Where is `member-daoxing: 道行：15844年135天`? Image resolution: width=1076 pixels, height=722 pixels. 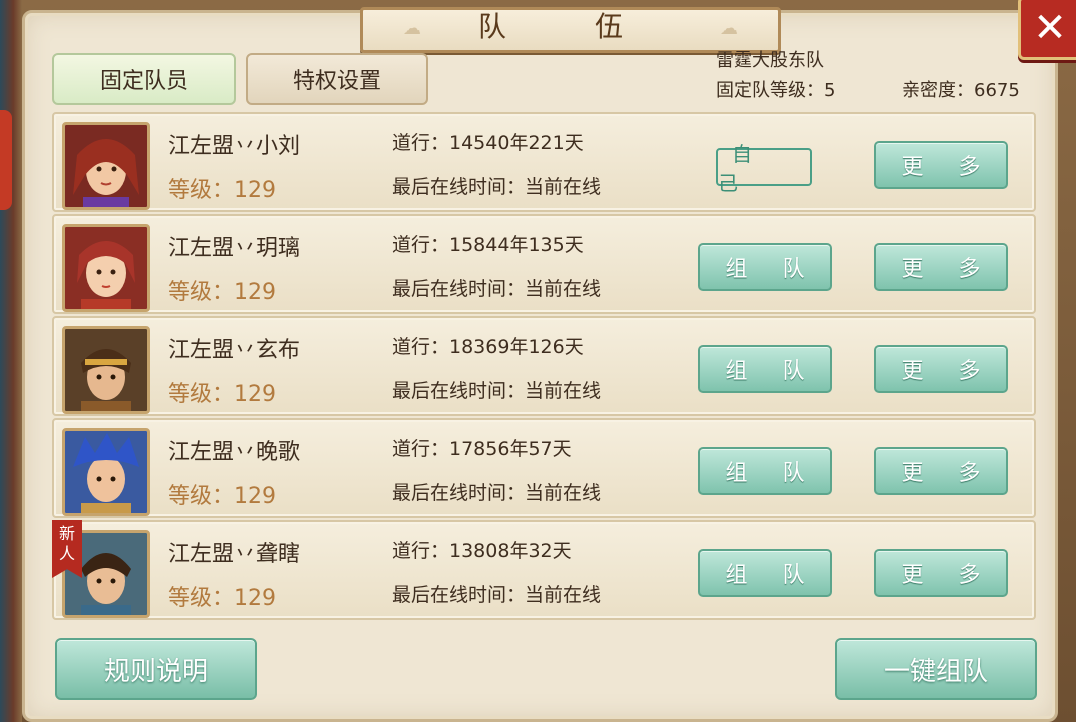 member-daoxing: 道行：15844年135天 is located at coordinates (488, 245).